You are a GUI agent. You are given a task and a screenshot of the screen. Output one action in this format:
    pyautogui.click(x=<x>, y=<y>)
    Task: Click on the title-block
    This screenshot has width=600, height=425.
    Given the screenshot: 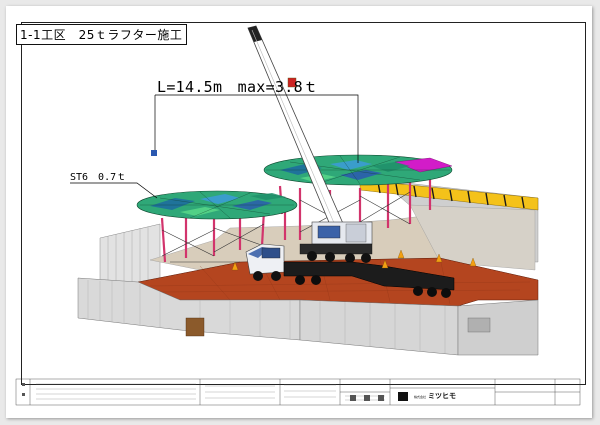 What is the action you would take?
    pyautogui.click(x=298, y=392)
    